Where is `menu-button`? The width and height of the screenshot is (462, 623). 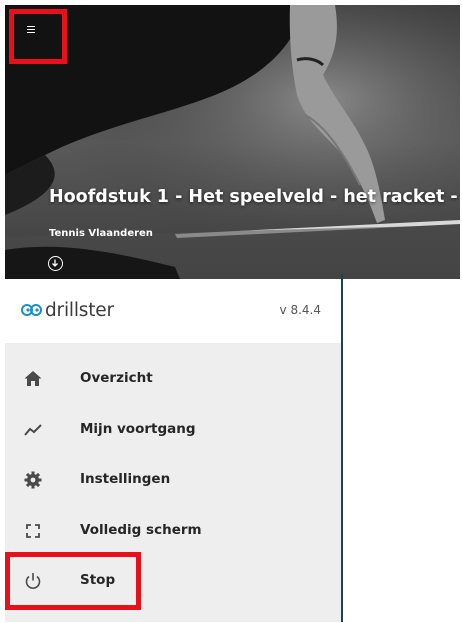
menu-button is located at coordinates (38, 36).